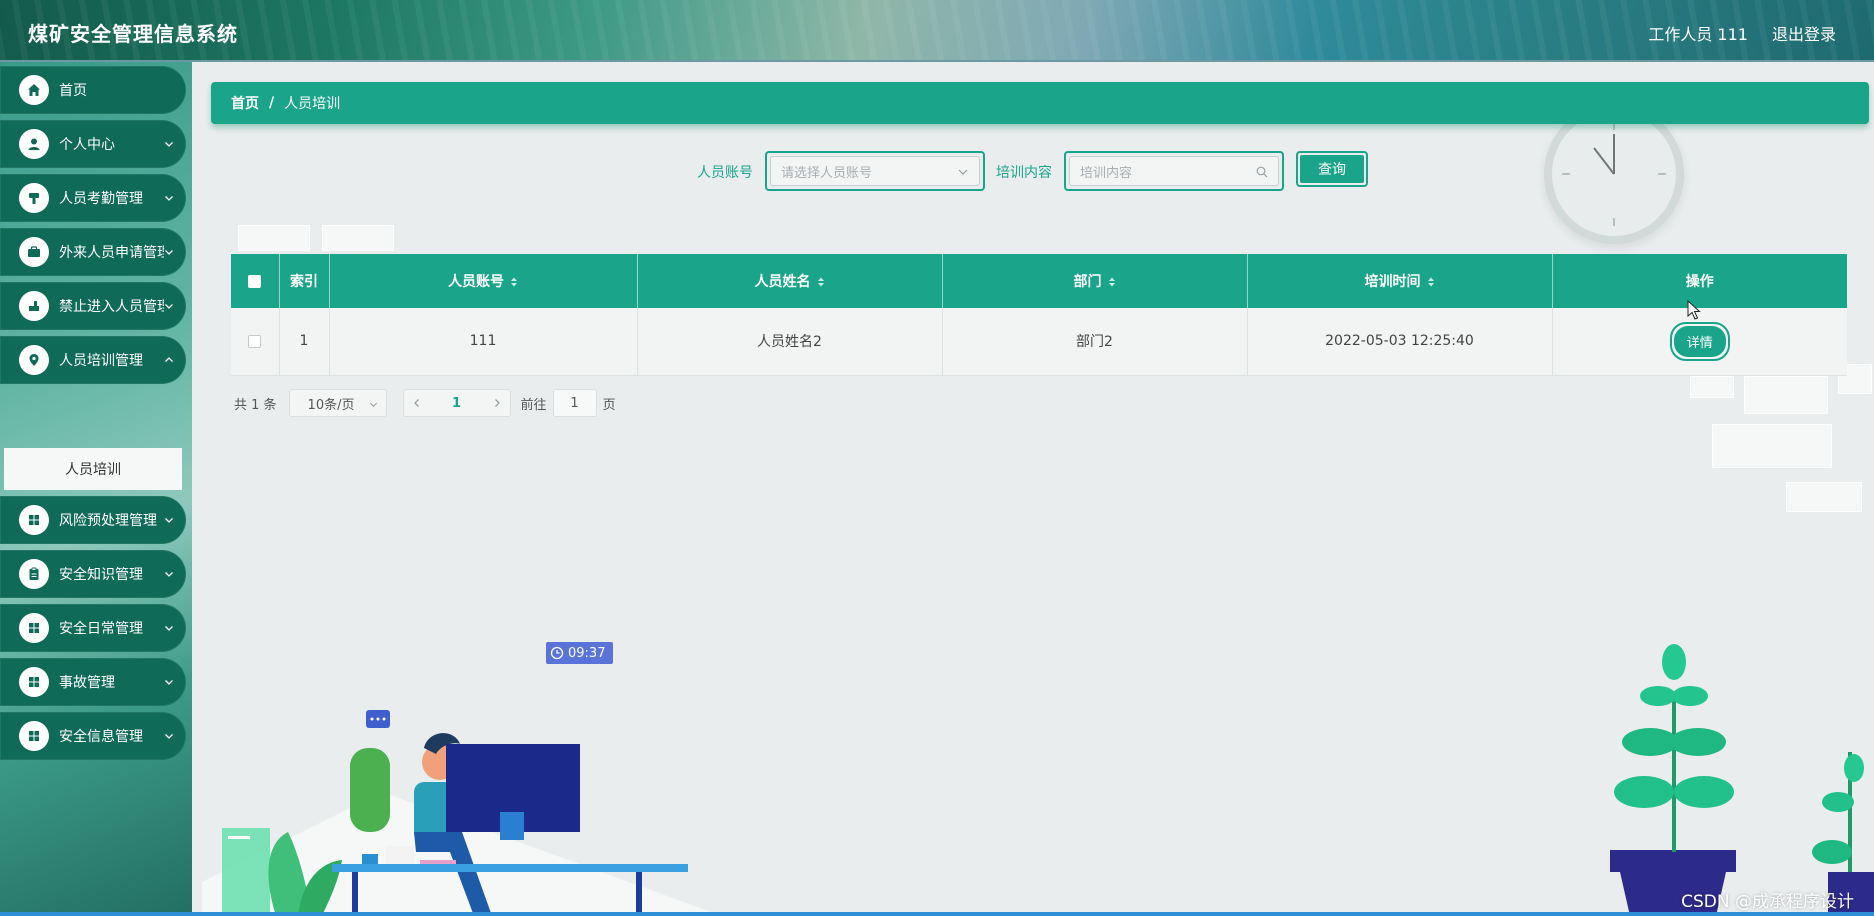  Describe the element at coordinates (1095, 342) in the screenshot. I see `cell-department: 部门2` at that location.